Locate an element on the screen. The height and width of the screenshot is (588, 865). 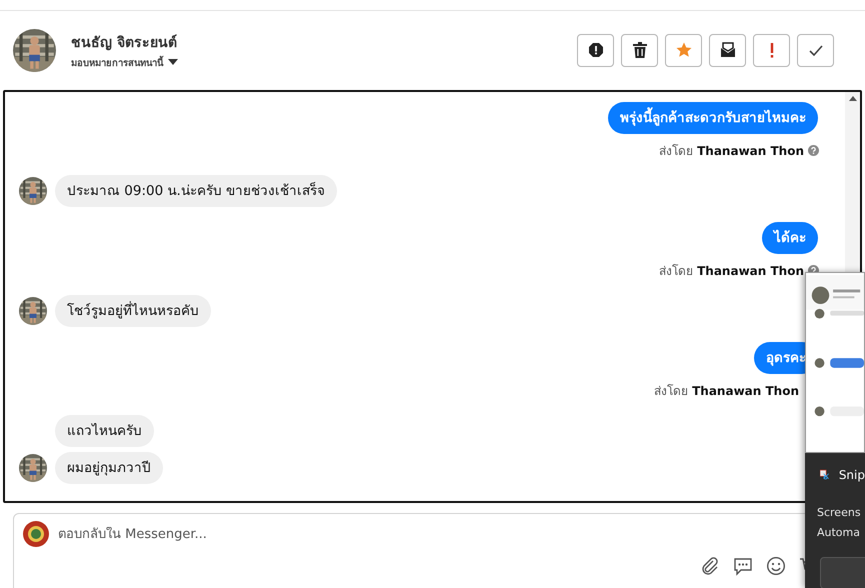
assign-link: มอบหมายการสนทนานี้ is located at coordinates (117, 62).